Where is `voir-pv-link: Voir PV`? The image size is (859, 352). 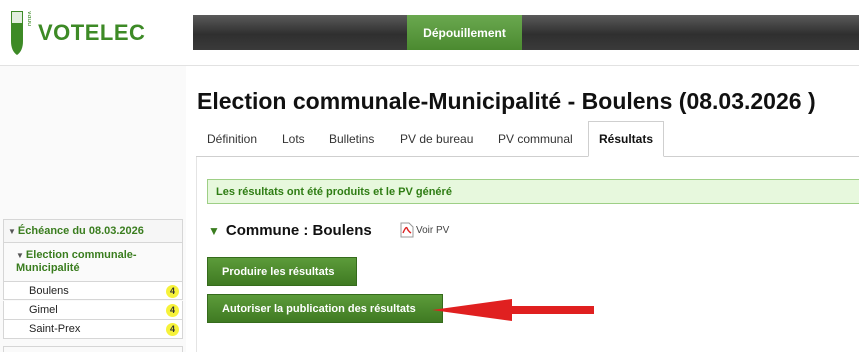 voir-pv-link: Voir PV is located at coordinates (424, 230).